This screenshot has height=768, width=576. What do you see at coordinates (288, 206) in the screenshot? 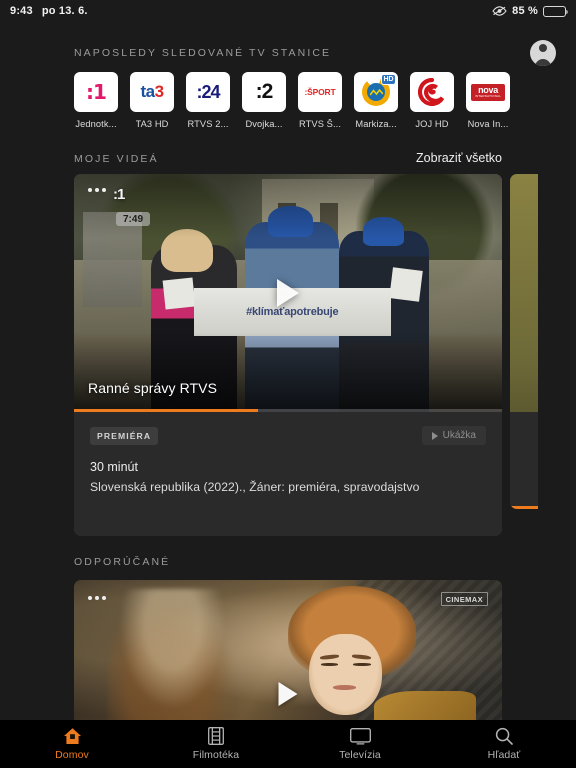
I see `thumb-top-scrim` at bounding box center [288, 206].